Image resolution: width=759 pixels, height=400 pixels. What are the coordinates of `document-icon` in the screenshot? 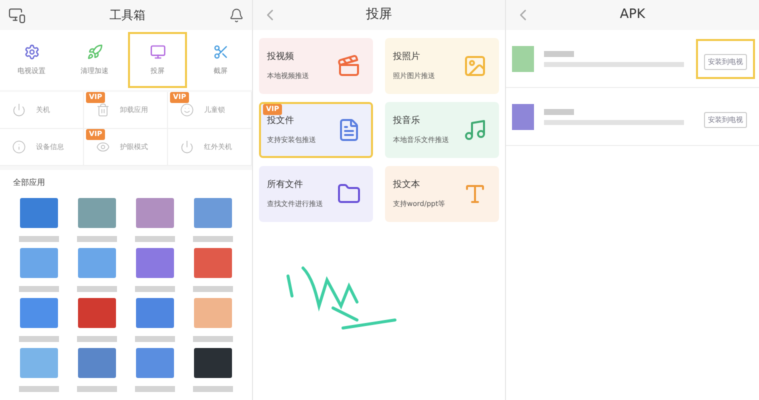 It's located at (349, 130).